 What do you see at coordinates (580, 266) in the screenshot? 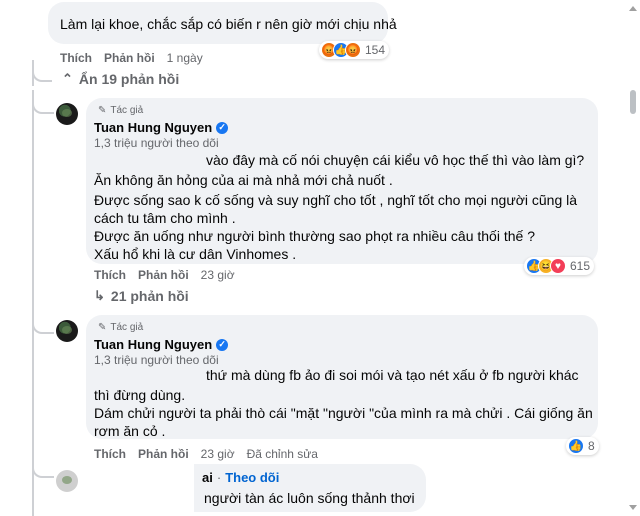
I see `reaction-count: 615` at bounding box center [580, 266].